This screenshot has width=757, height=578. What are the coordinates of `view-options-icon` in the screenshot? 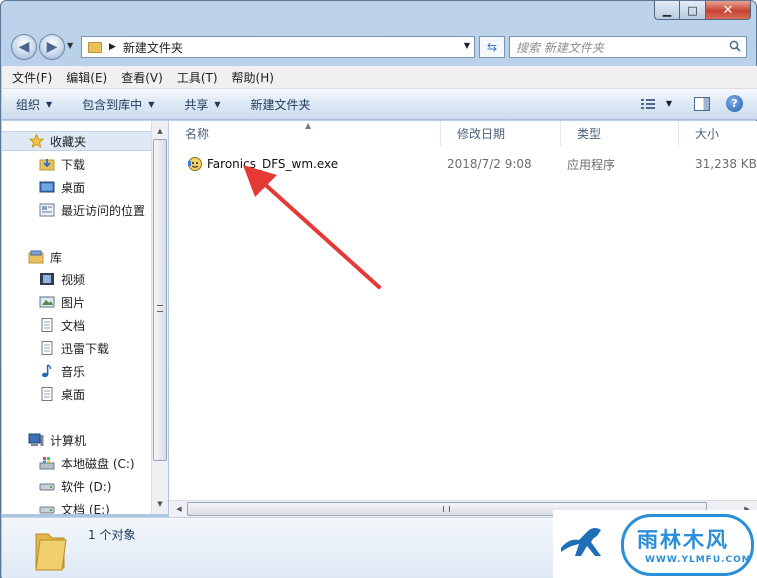 It's located at (648, 104).